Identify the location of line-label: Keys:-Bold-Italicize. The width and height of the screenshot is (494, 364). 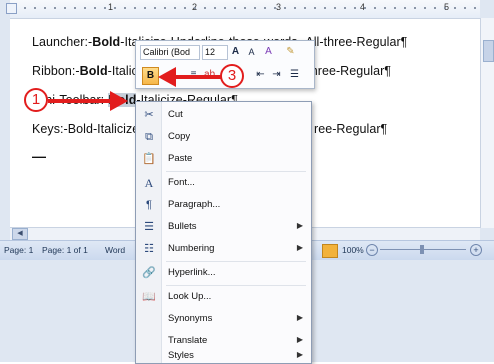
(86, 129).